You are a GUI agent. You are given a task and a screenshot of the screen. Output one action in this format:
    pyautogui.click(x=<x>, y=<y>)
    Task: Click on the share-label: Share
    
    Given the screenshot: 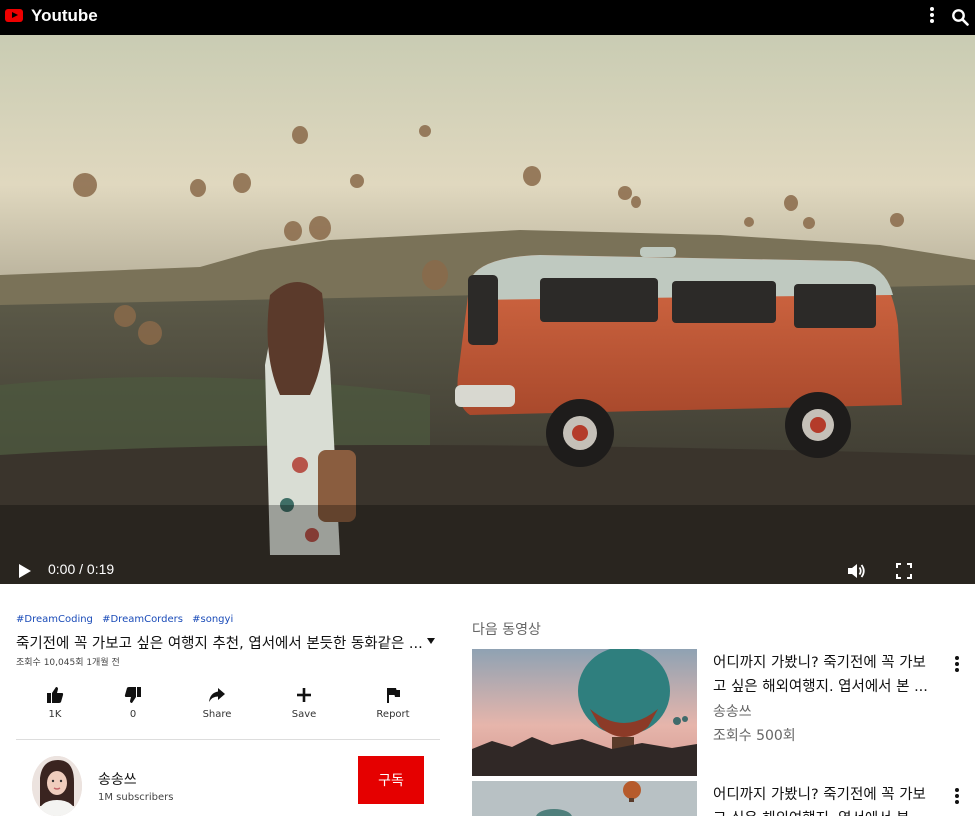 What is the action you would take?
    pyautogui.click(x=217, y=714)
    